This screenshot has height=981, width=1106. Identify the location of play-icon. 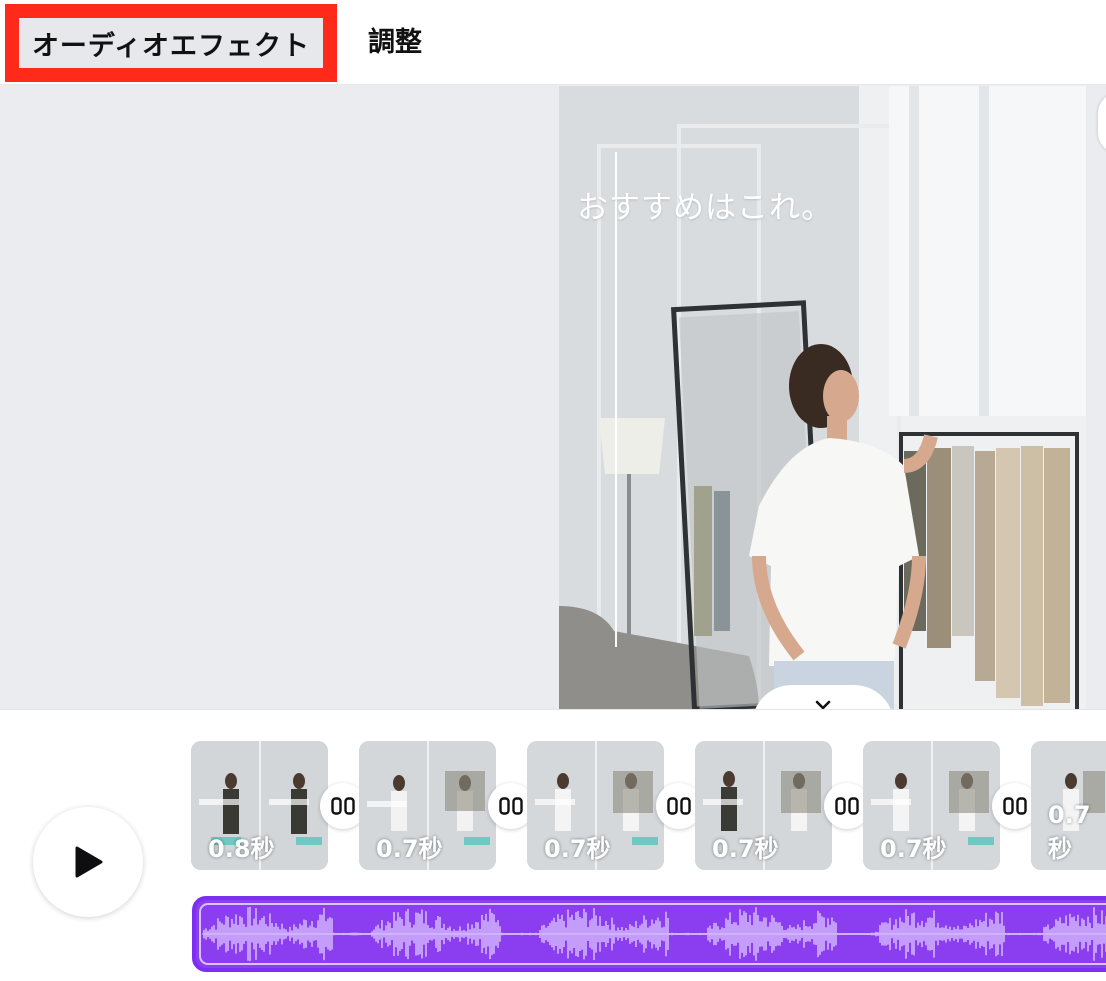
(89, 862).